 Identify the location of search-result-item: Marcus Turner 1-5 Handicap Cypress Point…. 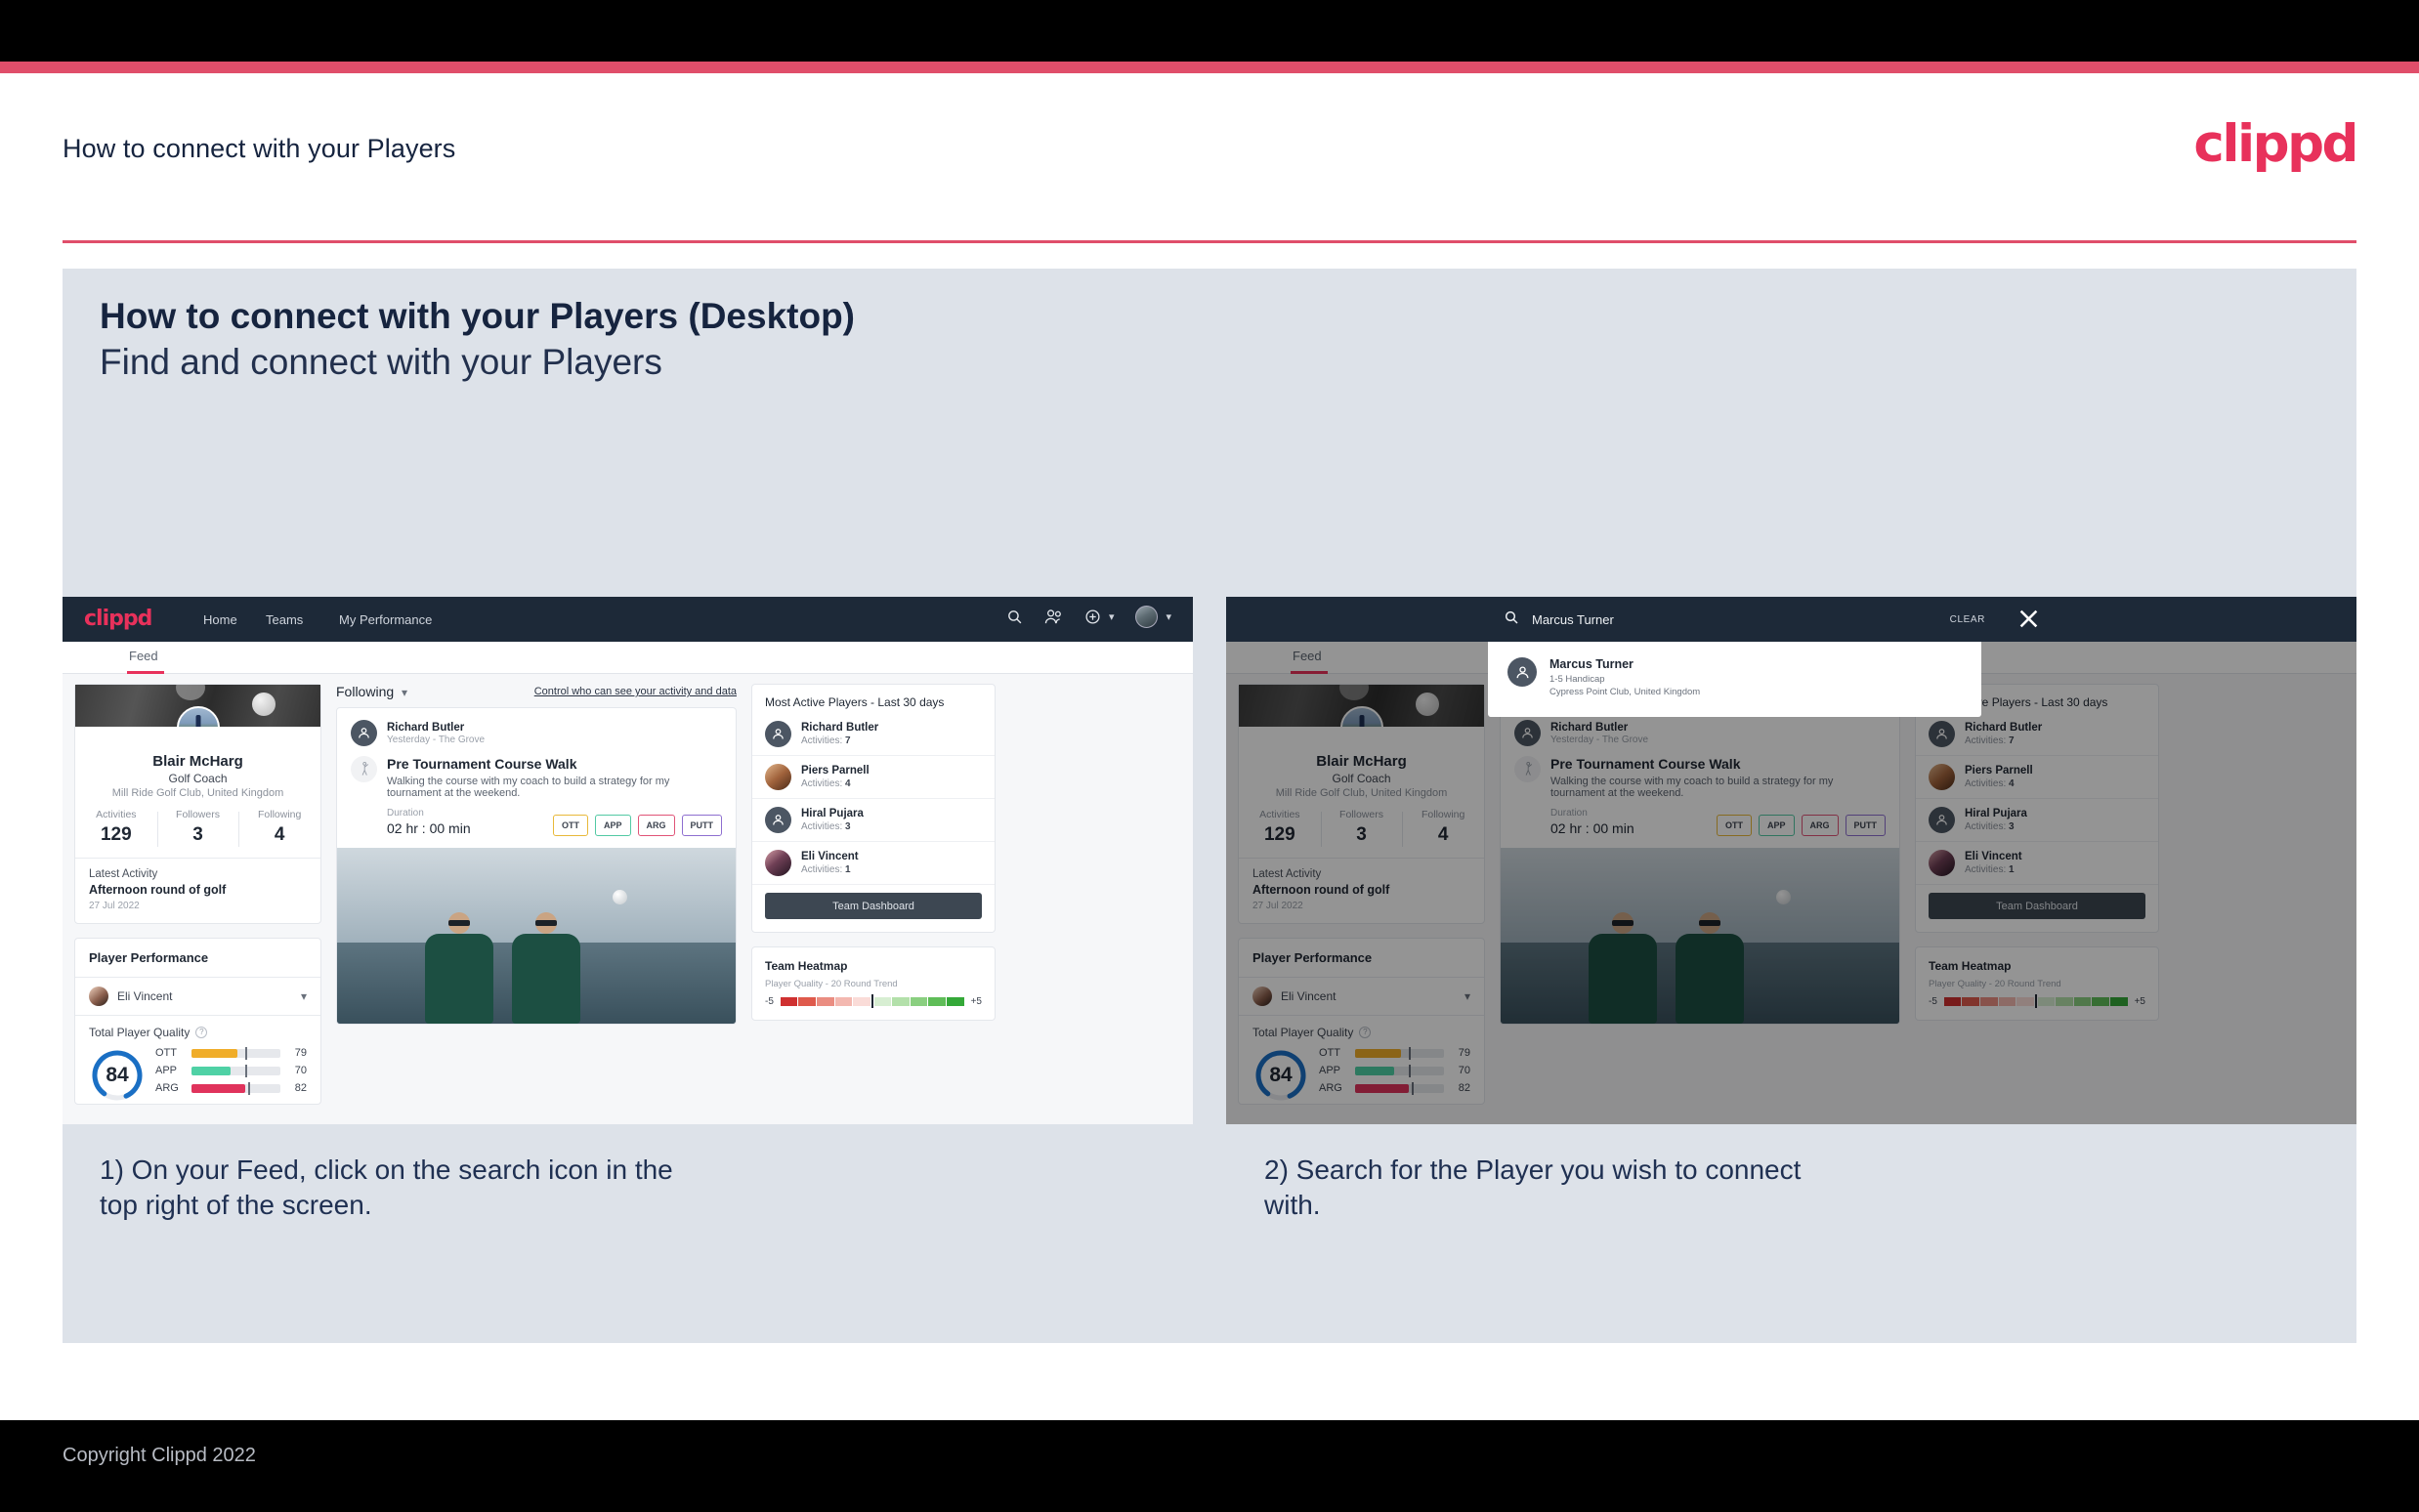
(1734, 677).